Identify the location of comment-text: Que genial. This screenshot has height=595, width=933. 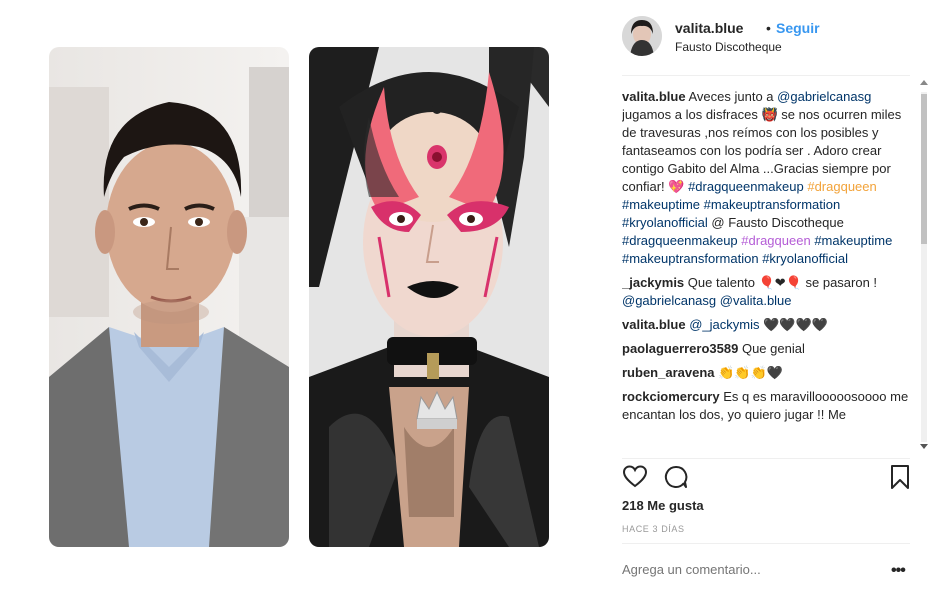
(773, 348).